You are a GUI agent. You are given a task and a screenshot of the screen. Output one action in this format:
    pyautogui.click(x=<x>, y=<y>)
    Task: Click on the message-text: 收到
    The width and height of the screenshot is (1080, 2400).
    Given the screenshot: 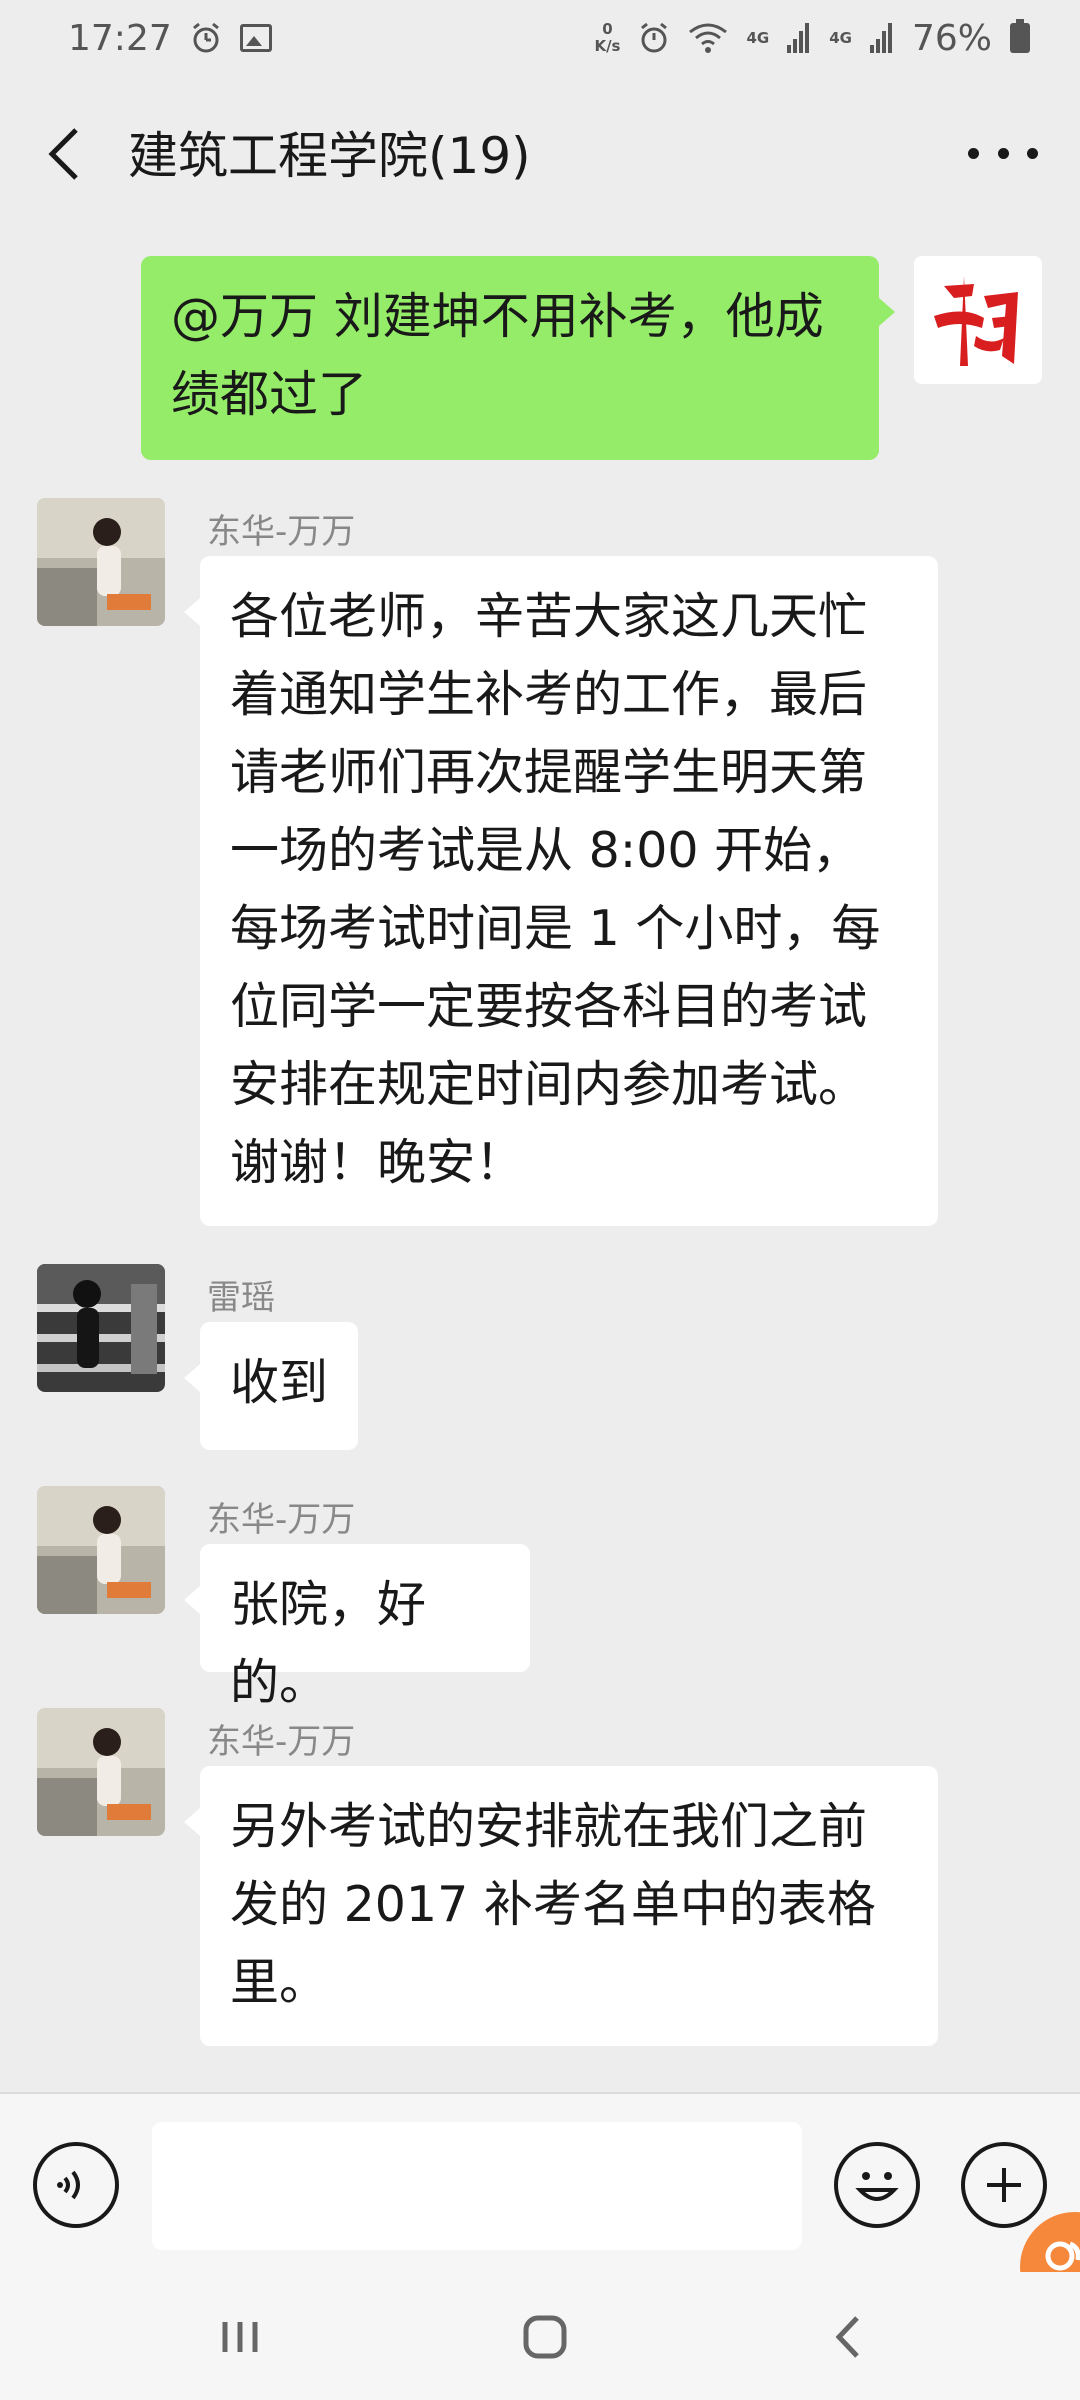 What is the action you would take?
    pyautogui.click(x=279, y=1382)
    